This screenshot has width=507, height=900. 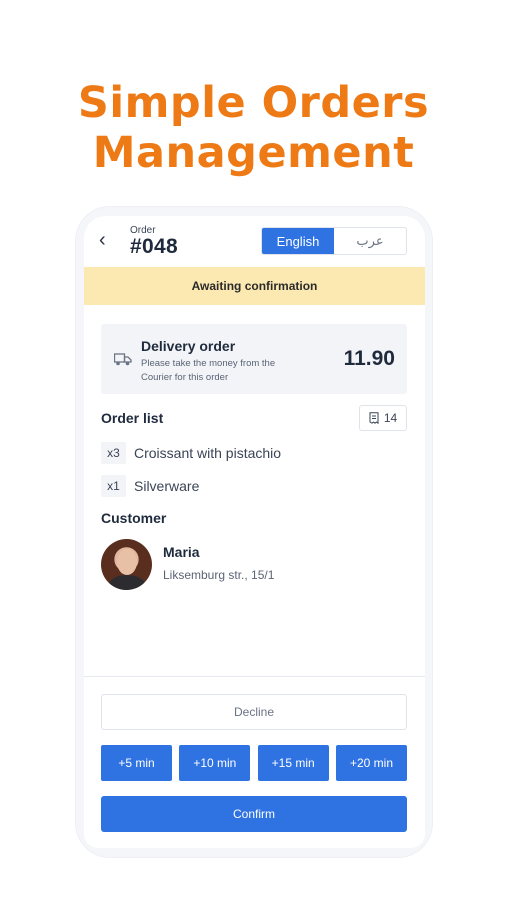 What do you see at coordinates (126, 564) in the screenshot?
I see `avatar` at bounding box center [126, 564].